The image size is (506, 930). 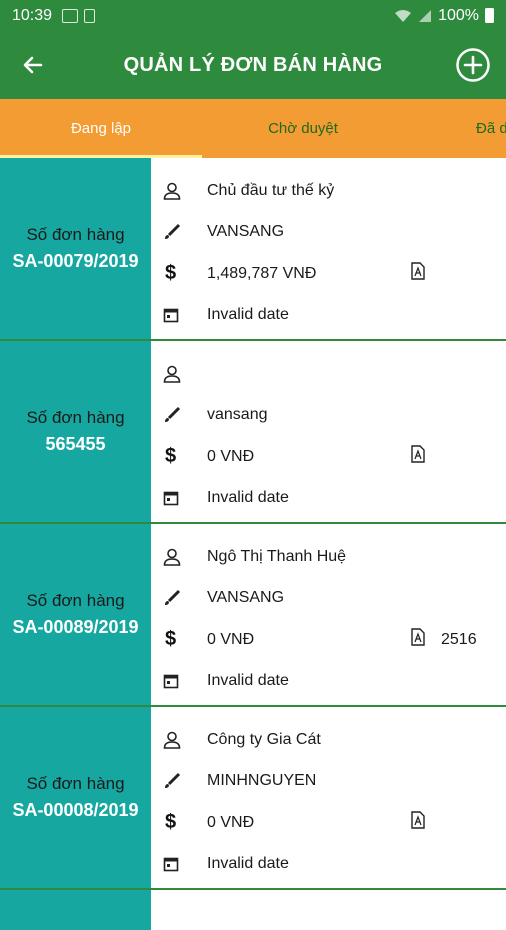 I want to click on tab-label: Chờ duyệt, so click(x=303, y=128).